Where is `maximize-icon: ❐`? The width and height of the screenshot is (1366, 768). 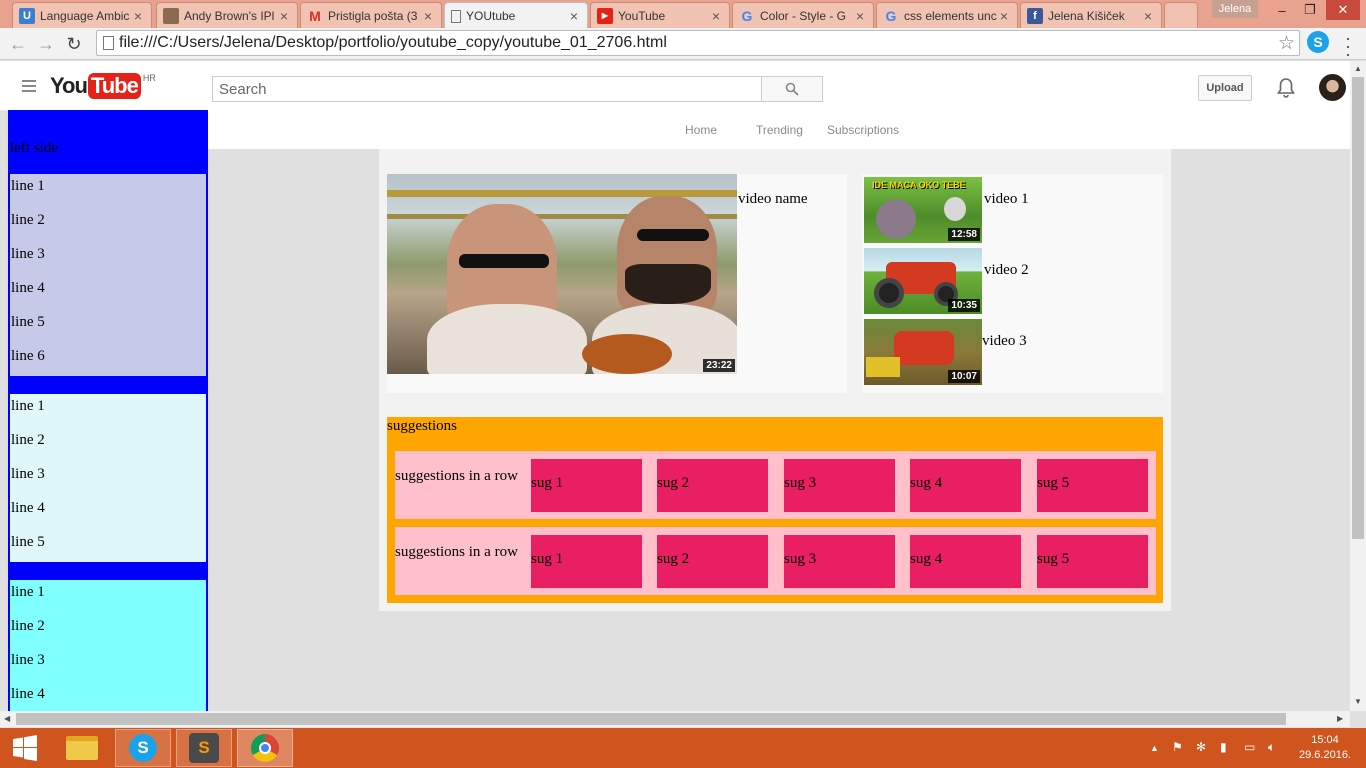
maximize-icon: ❐ is located at coordinates (1310, 10).